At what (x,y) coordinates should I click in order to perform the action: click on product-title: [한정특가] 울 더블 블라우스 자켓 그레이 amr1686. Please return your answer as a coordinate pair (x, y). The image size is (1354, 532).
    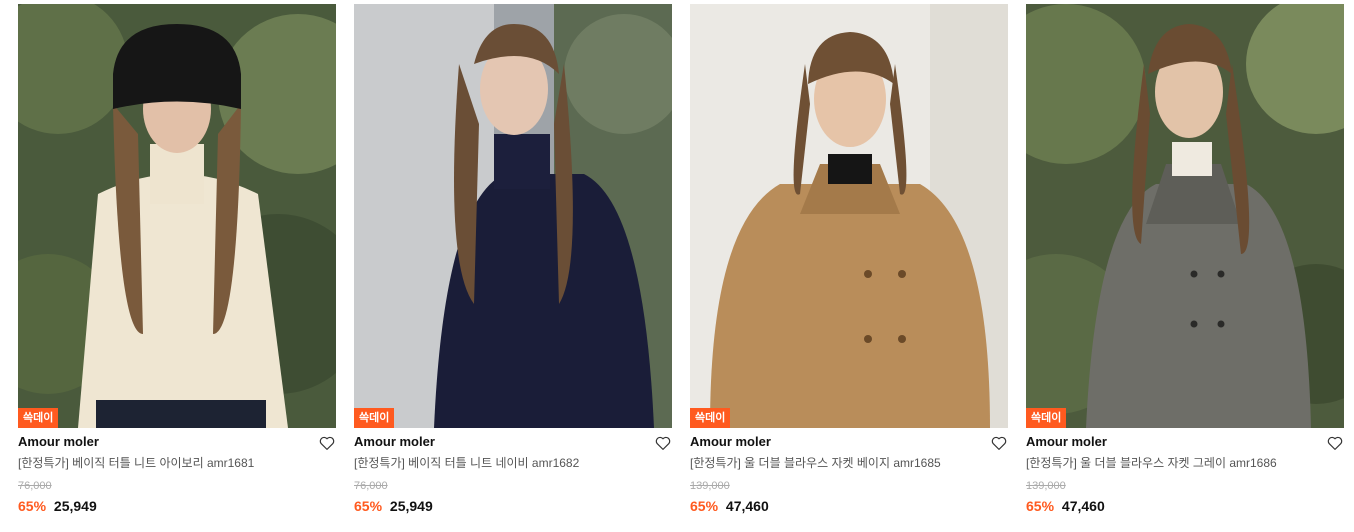
    Looking at the image, I should click on (1185, 463).